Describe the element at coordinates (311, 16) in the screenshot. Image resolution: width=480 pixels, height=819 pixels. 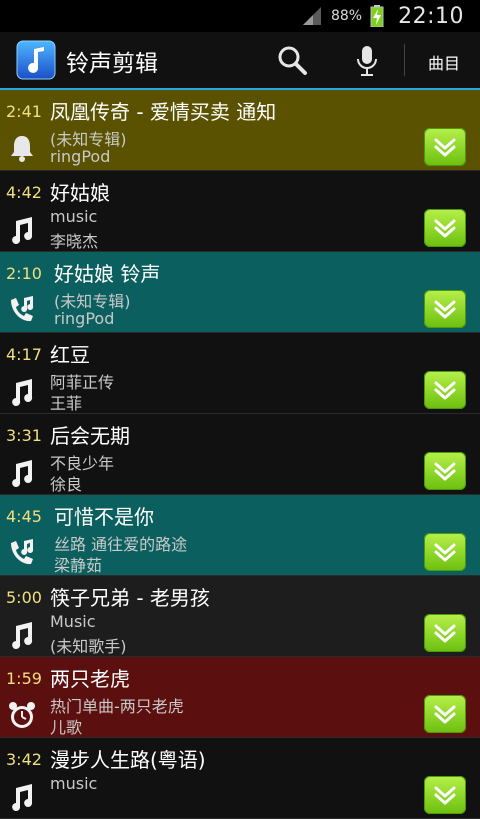
I see `signal-icon` at that location.